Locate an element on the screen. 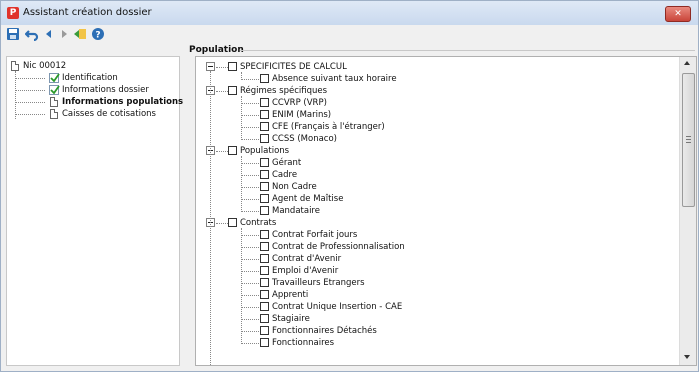 Image resolution: width=699 pixels, height=372 pixels. item-label: Mandataire is located at coordinates (296, 211).